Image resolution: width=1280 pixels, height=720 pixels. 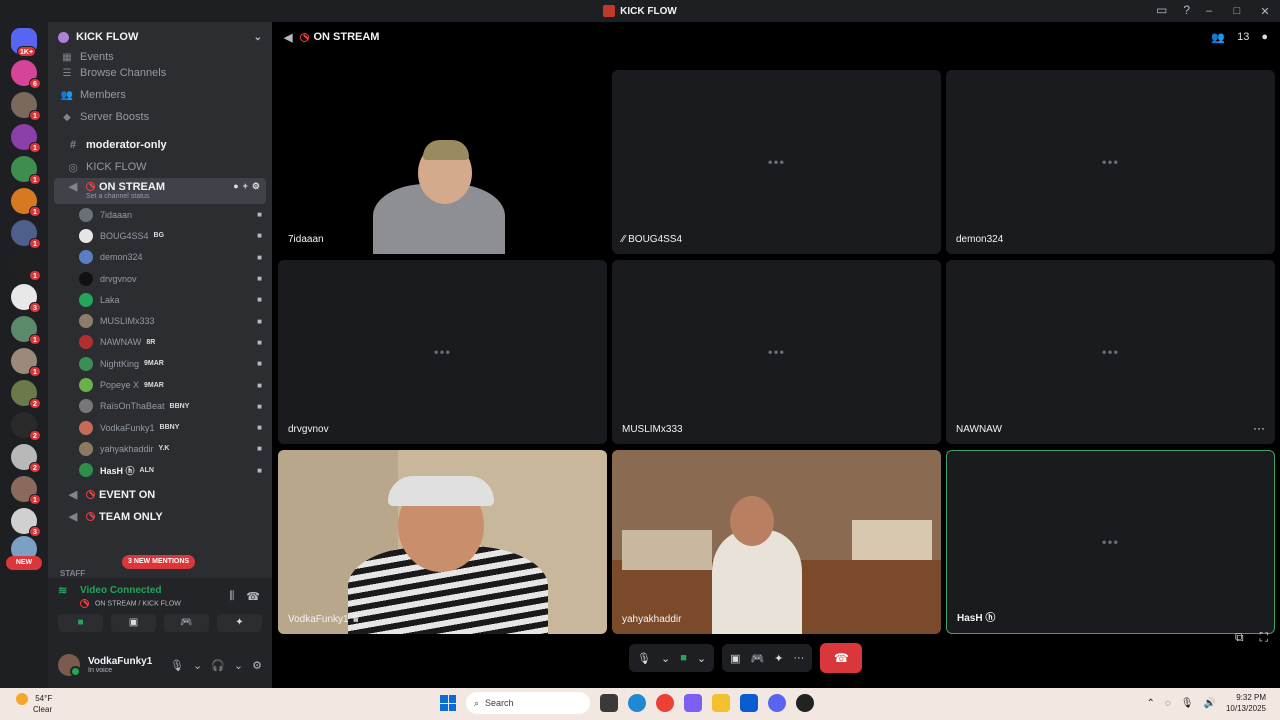 What do you see at coordinates (1265, 11) in the screenshot?
I see `close-button: ✕` at bounding box center [1265, 11].